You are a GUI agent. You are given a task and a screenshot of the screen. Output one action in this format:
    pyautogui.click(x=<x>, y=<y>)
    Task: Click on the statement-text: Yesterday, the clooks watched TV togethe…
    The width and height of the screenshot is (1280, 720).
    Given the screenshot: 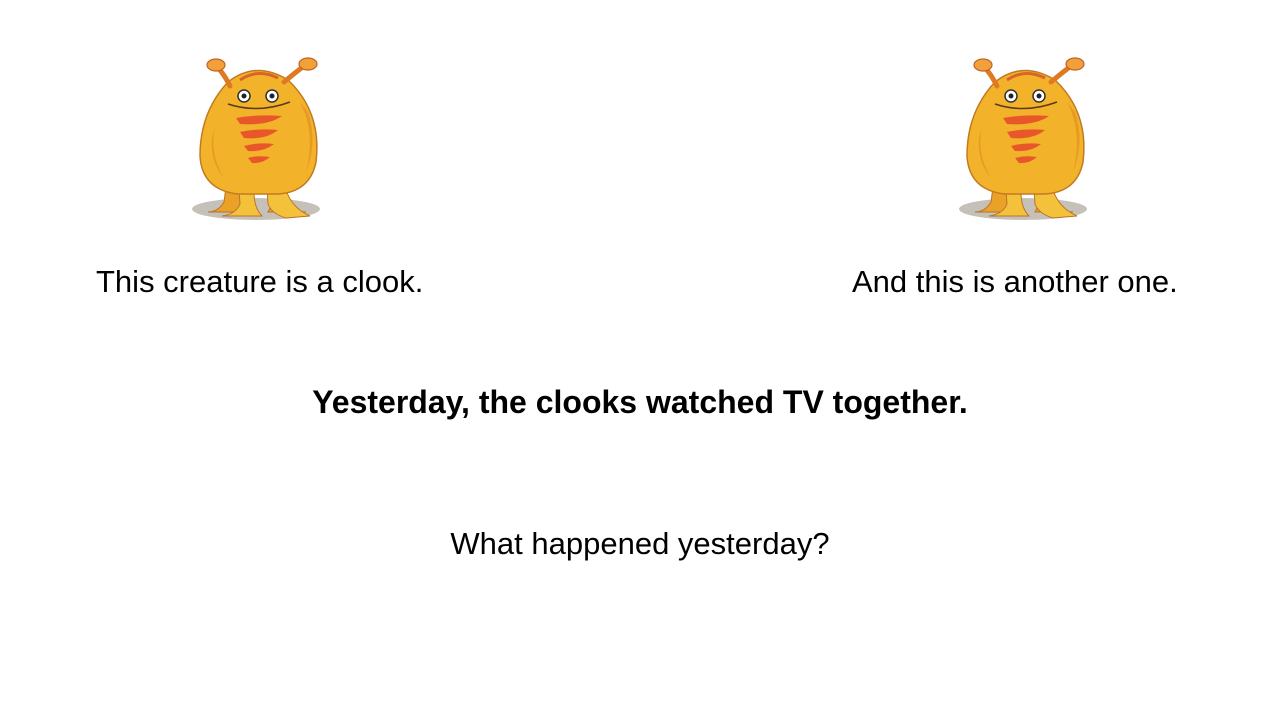 What is the action you would take?
    pyautogui.click(x=640, y=402)
    